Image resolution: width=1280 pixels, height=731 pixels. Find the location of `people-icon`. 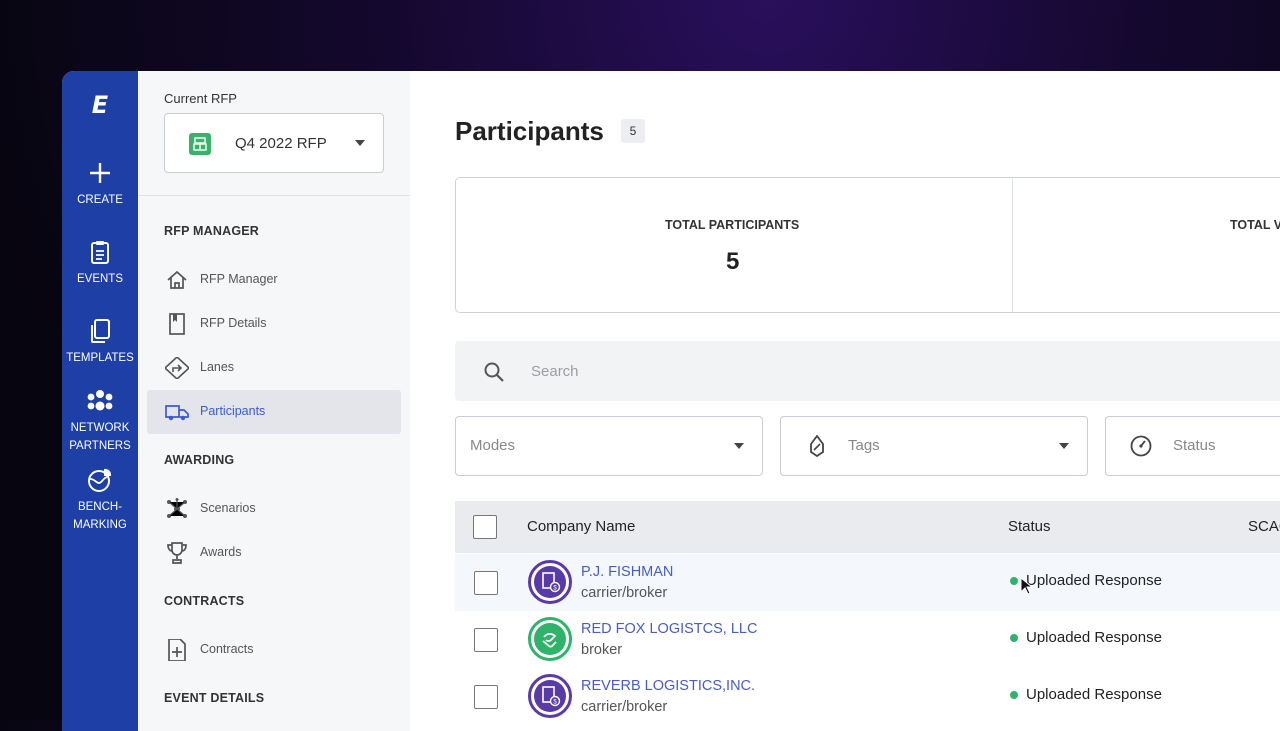

people-icon is located at coordinates (100, 400).